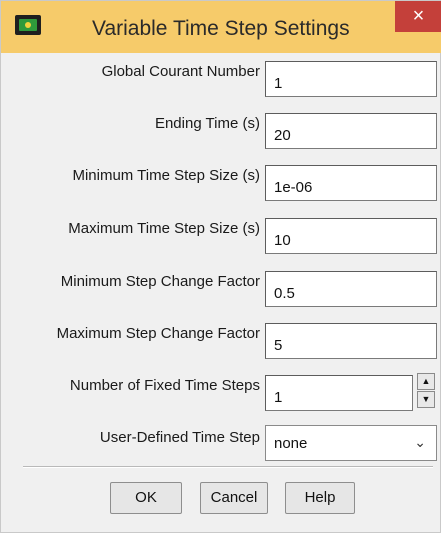 The height and width of the screenshot is (533, 441). I want to click on user-defined-time-step-select: none ⌄, so click(351, 443).